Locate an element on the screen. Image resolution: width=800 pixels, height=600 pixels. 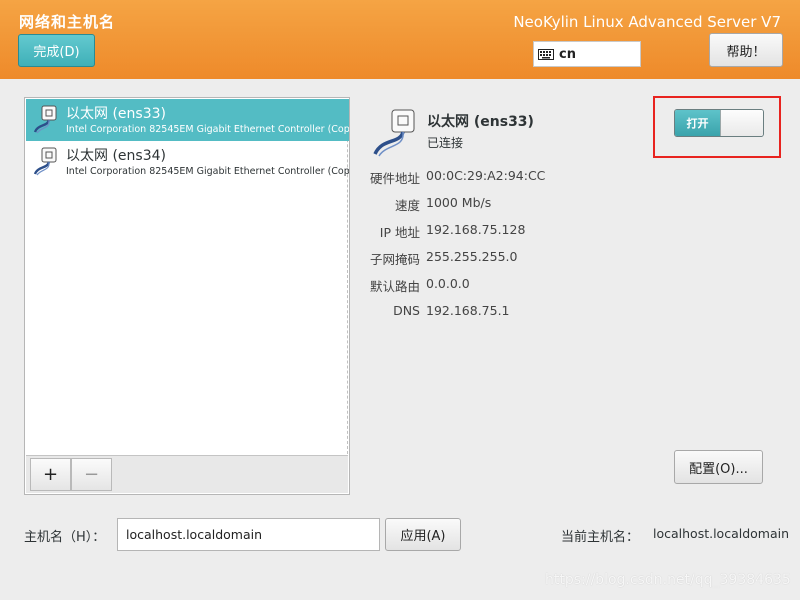
hostname-input is located at coordinates (248, 534).